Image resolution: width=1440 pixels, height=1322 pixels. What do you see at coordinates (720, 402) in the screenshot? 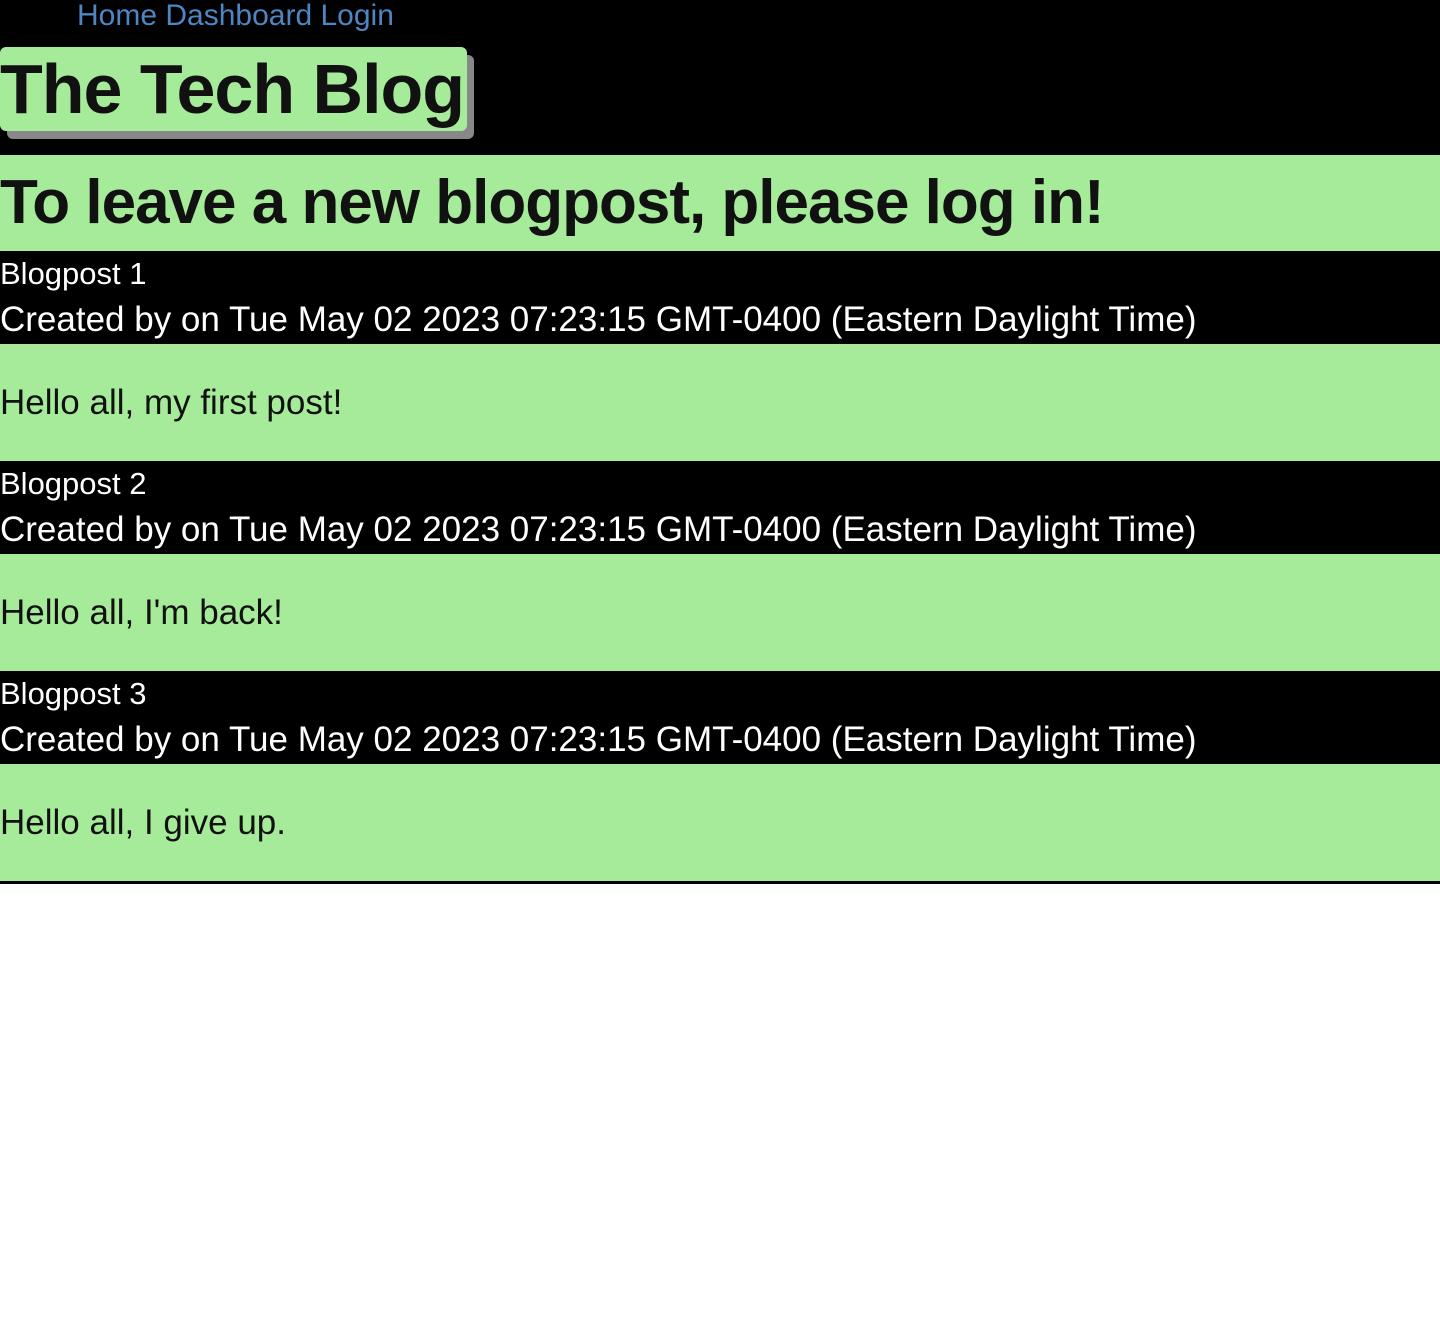
I see `post-body: Hello all, my first post!` at bounding box center [720, 402].